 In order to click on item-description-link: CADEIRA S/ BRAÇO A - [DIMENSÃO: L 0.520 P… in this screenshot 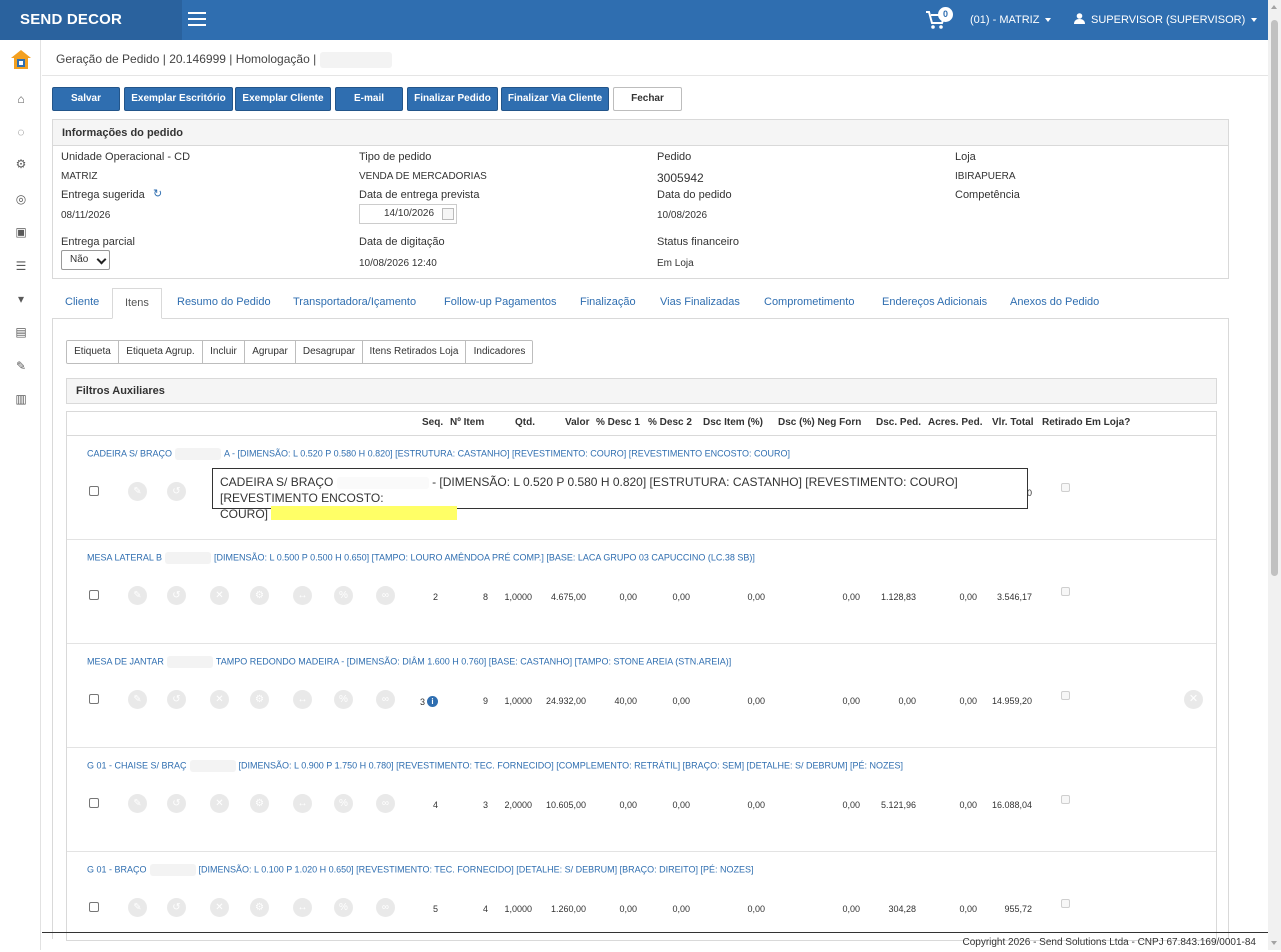, I will do `click(438, 454)`.